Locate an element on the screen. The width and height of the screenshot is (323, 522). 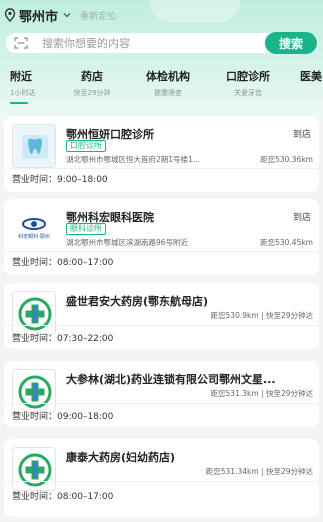
tab-nearby: 附近 1小时达 is located at coordinates (25, 86).